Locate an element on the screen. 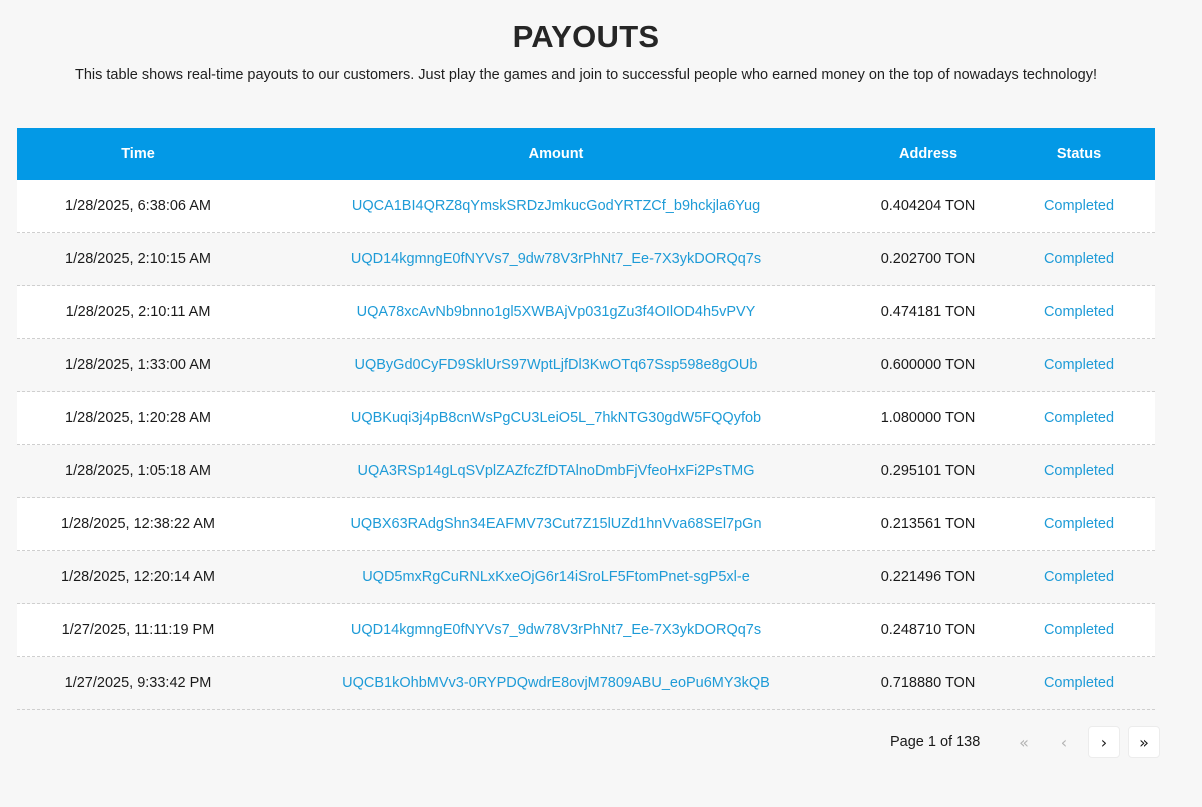  double-chevron-right-icon: » is located at coordinates (1144, 742).